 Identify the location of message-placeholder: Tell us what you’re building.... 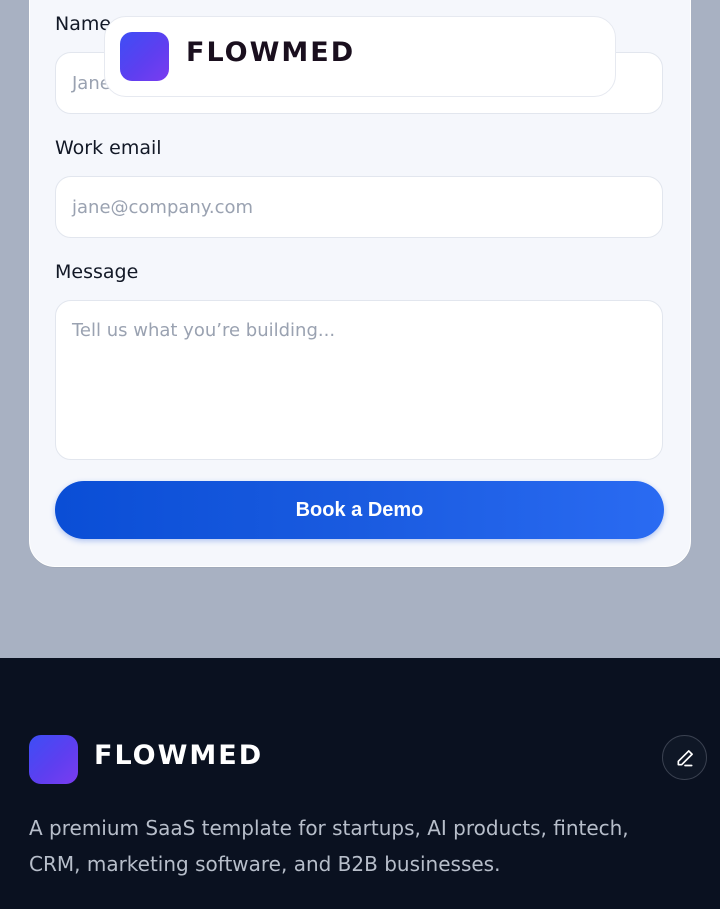
(204, 330).